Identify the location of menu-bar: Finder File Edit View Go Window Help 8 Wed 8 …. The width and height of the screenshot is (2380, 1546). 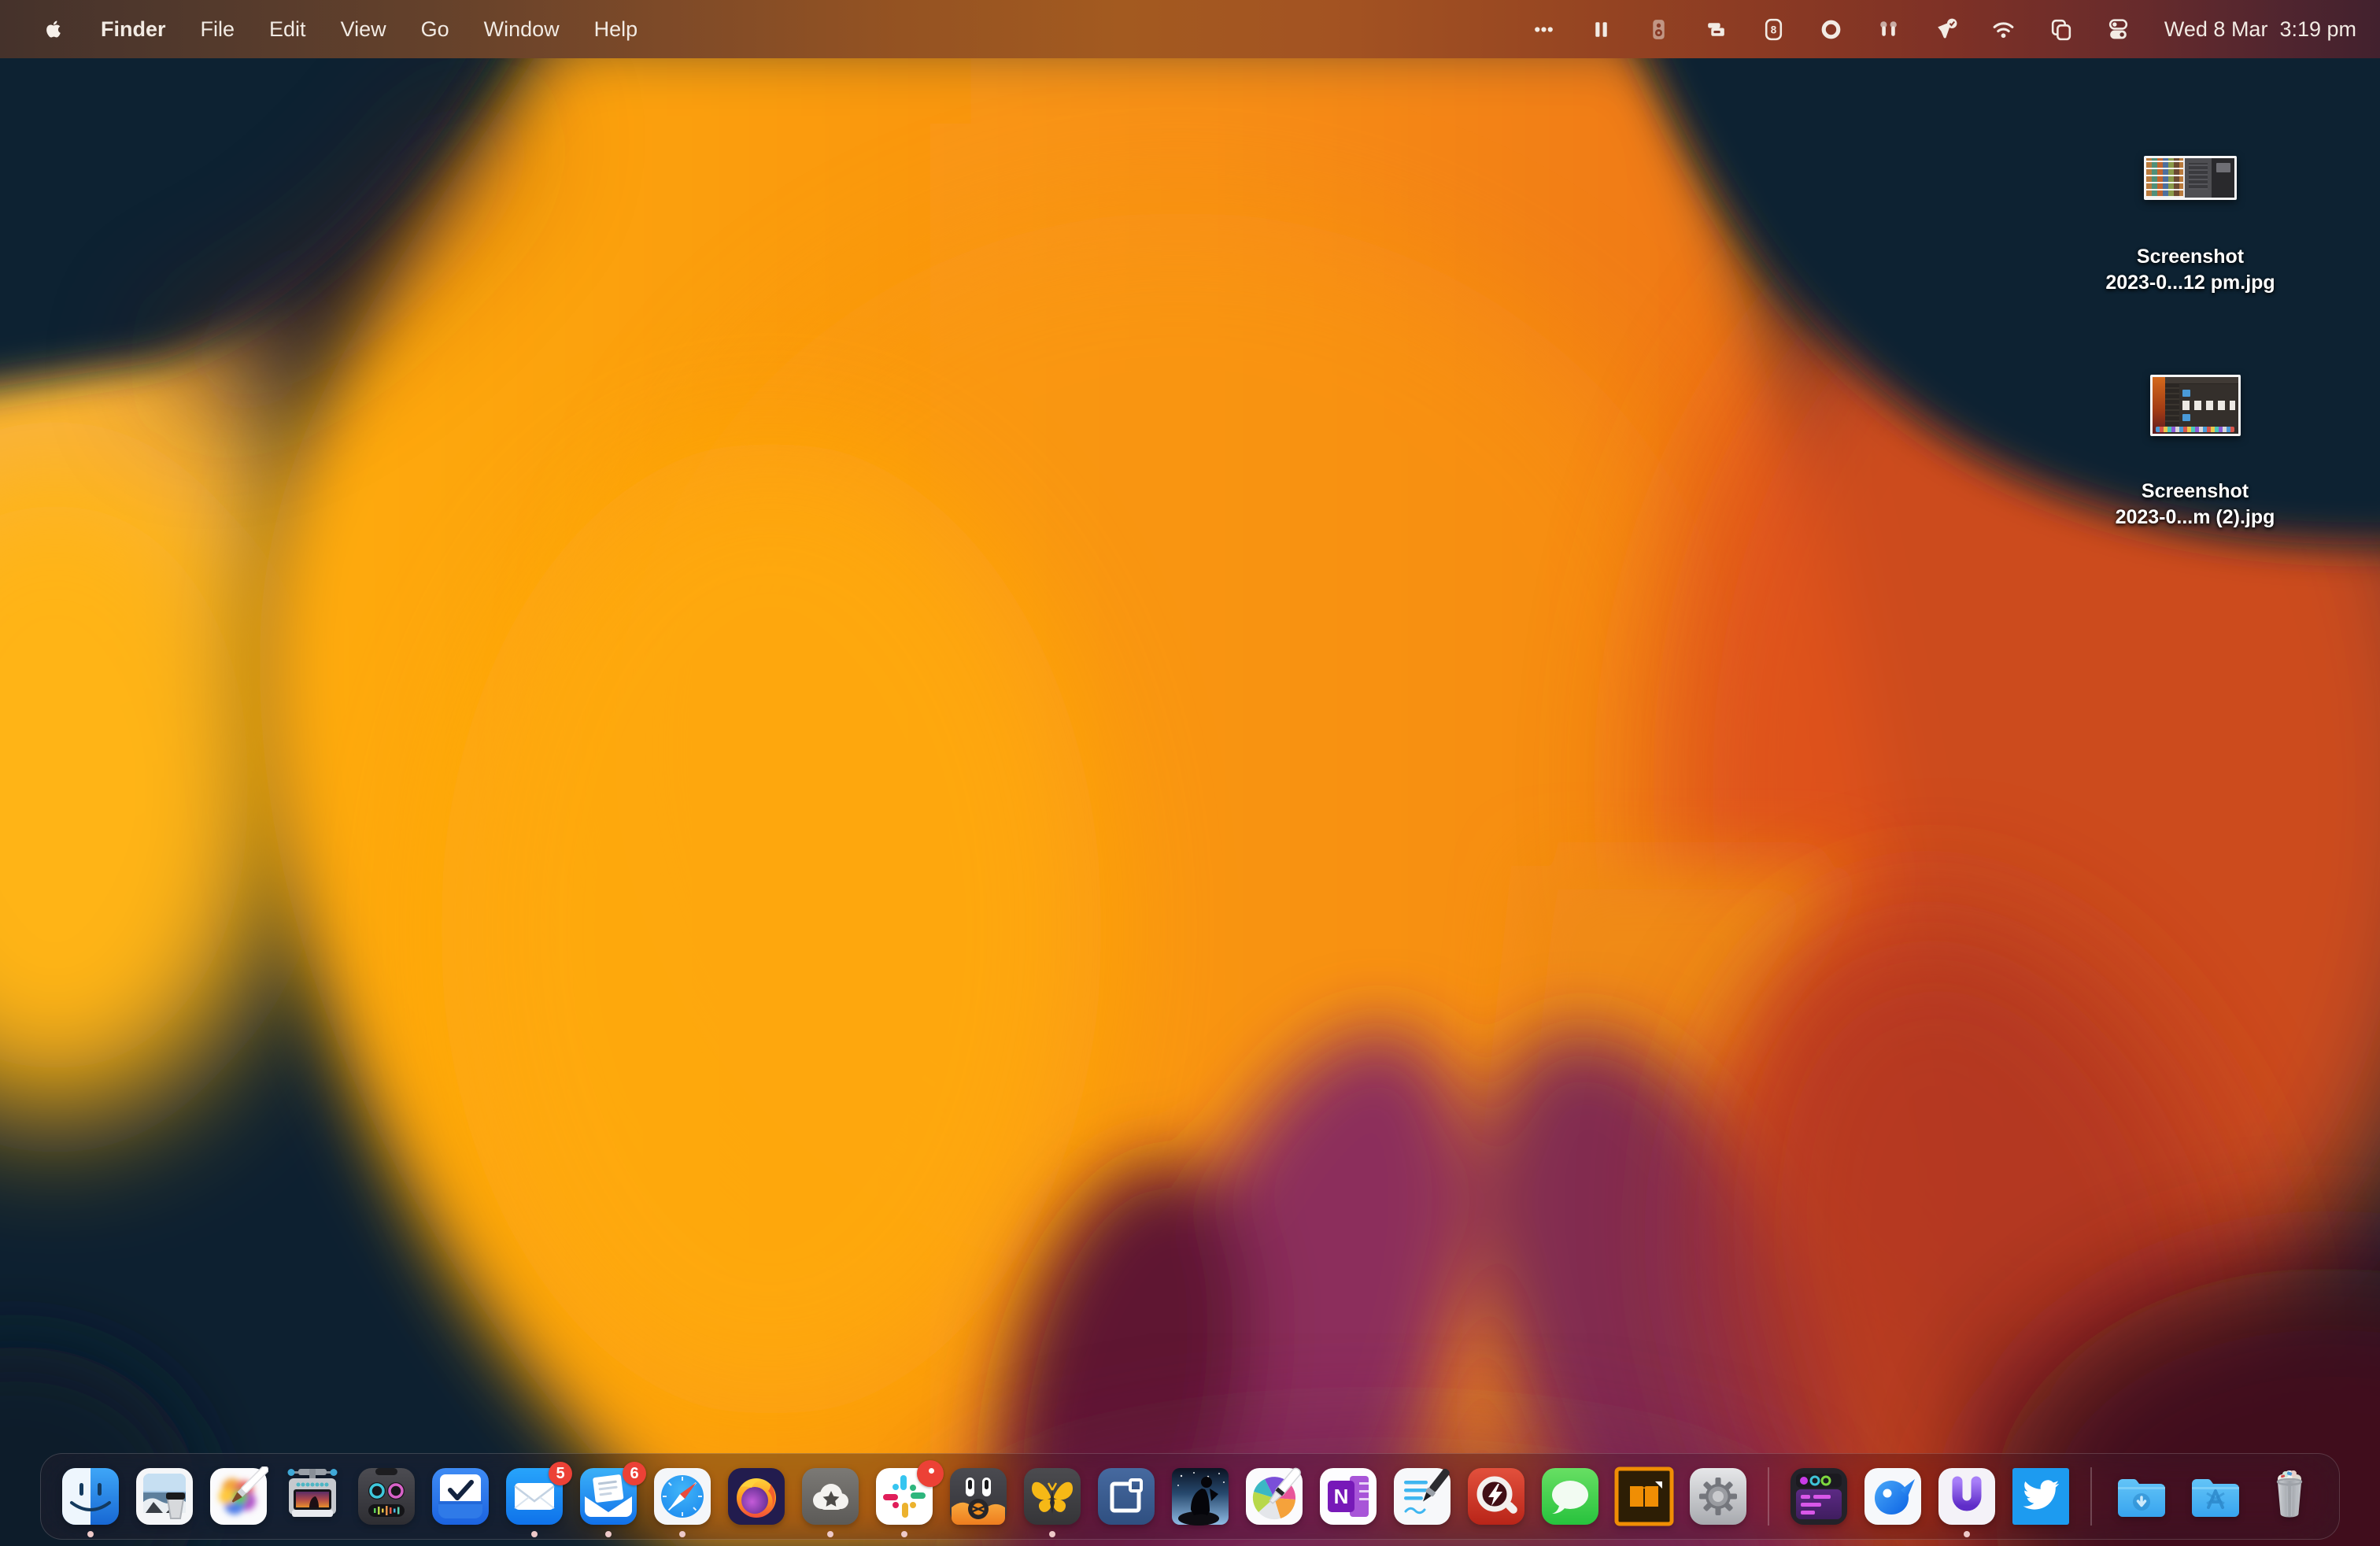
(1190, 29).